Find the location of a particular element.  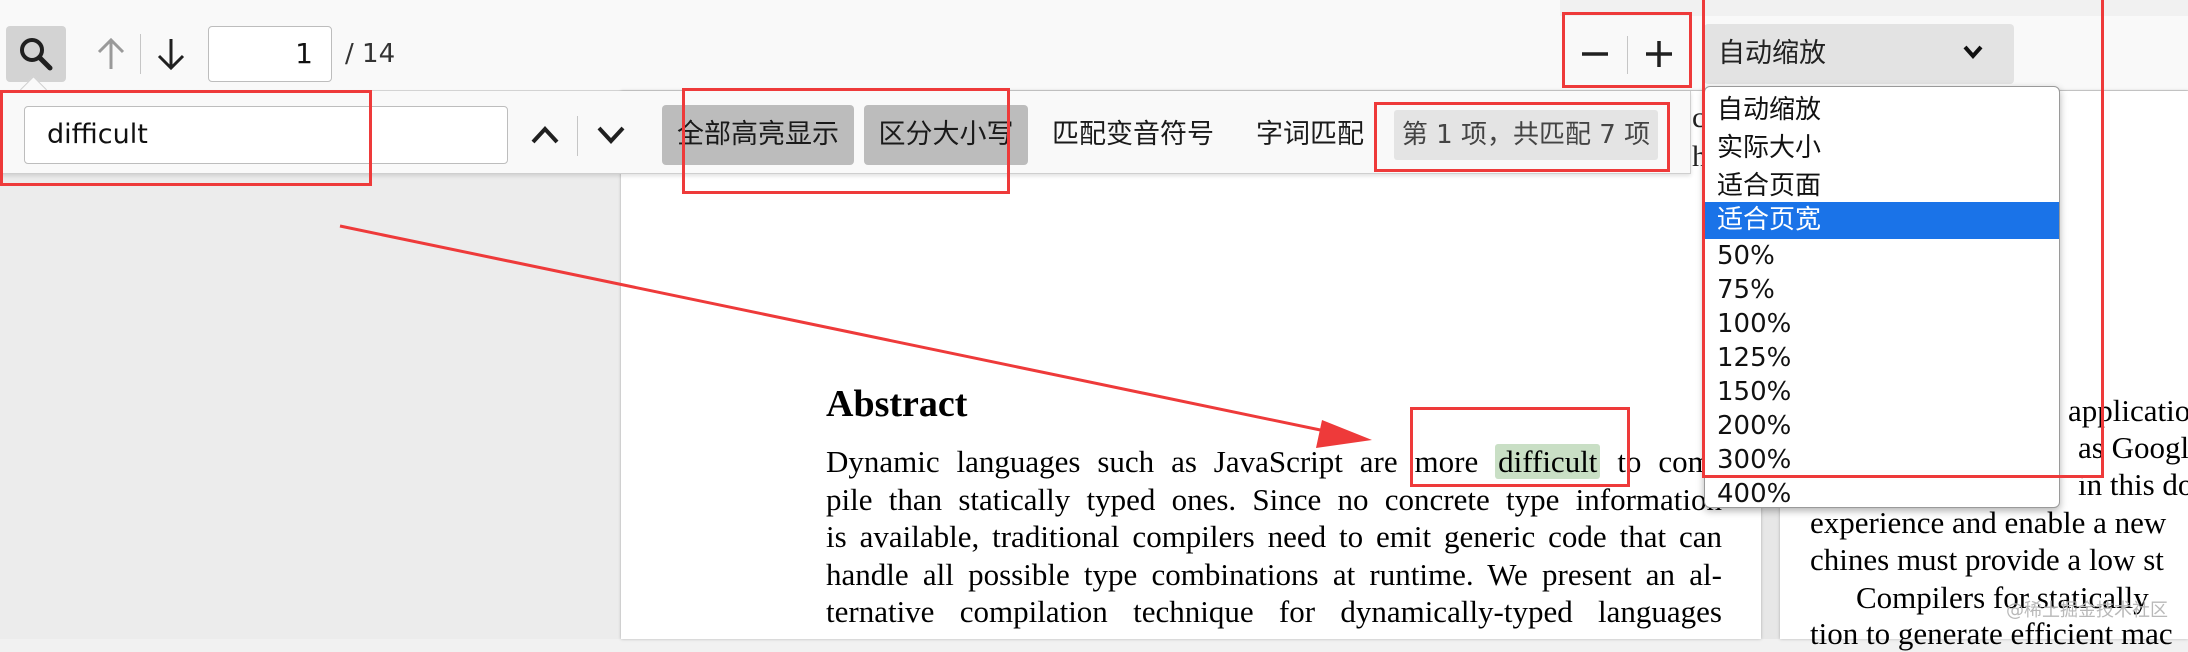

plus-icon is located at coordinates (1659, 54).